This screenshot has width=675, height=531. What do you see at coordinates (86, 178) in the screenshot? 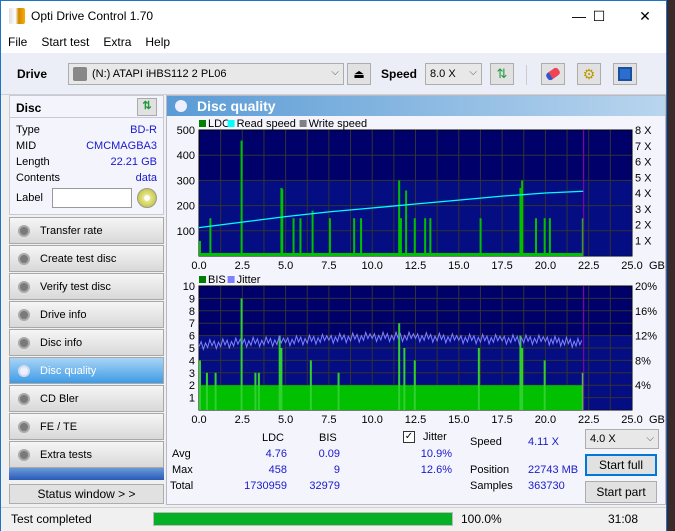
I see `disc-row-contents: Contents data` at bounding box center [86, 178].